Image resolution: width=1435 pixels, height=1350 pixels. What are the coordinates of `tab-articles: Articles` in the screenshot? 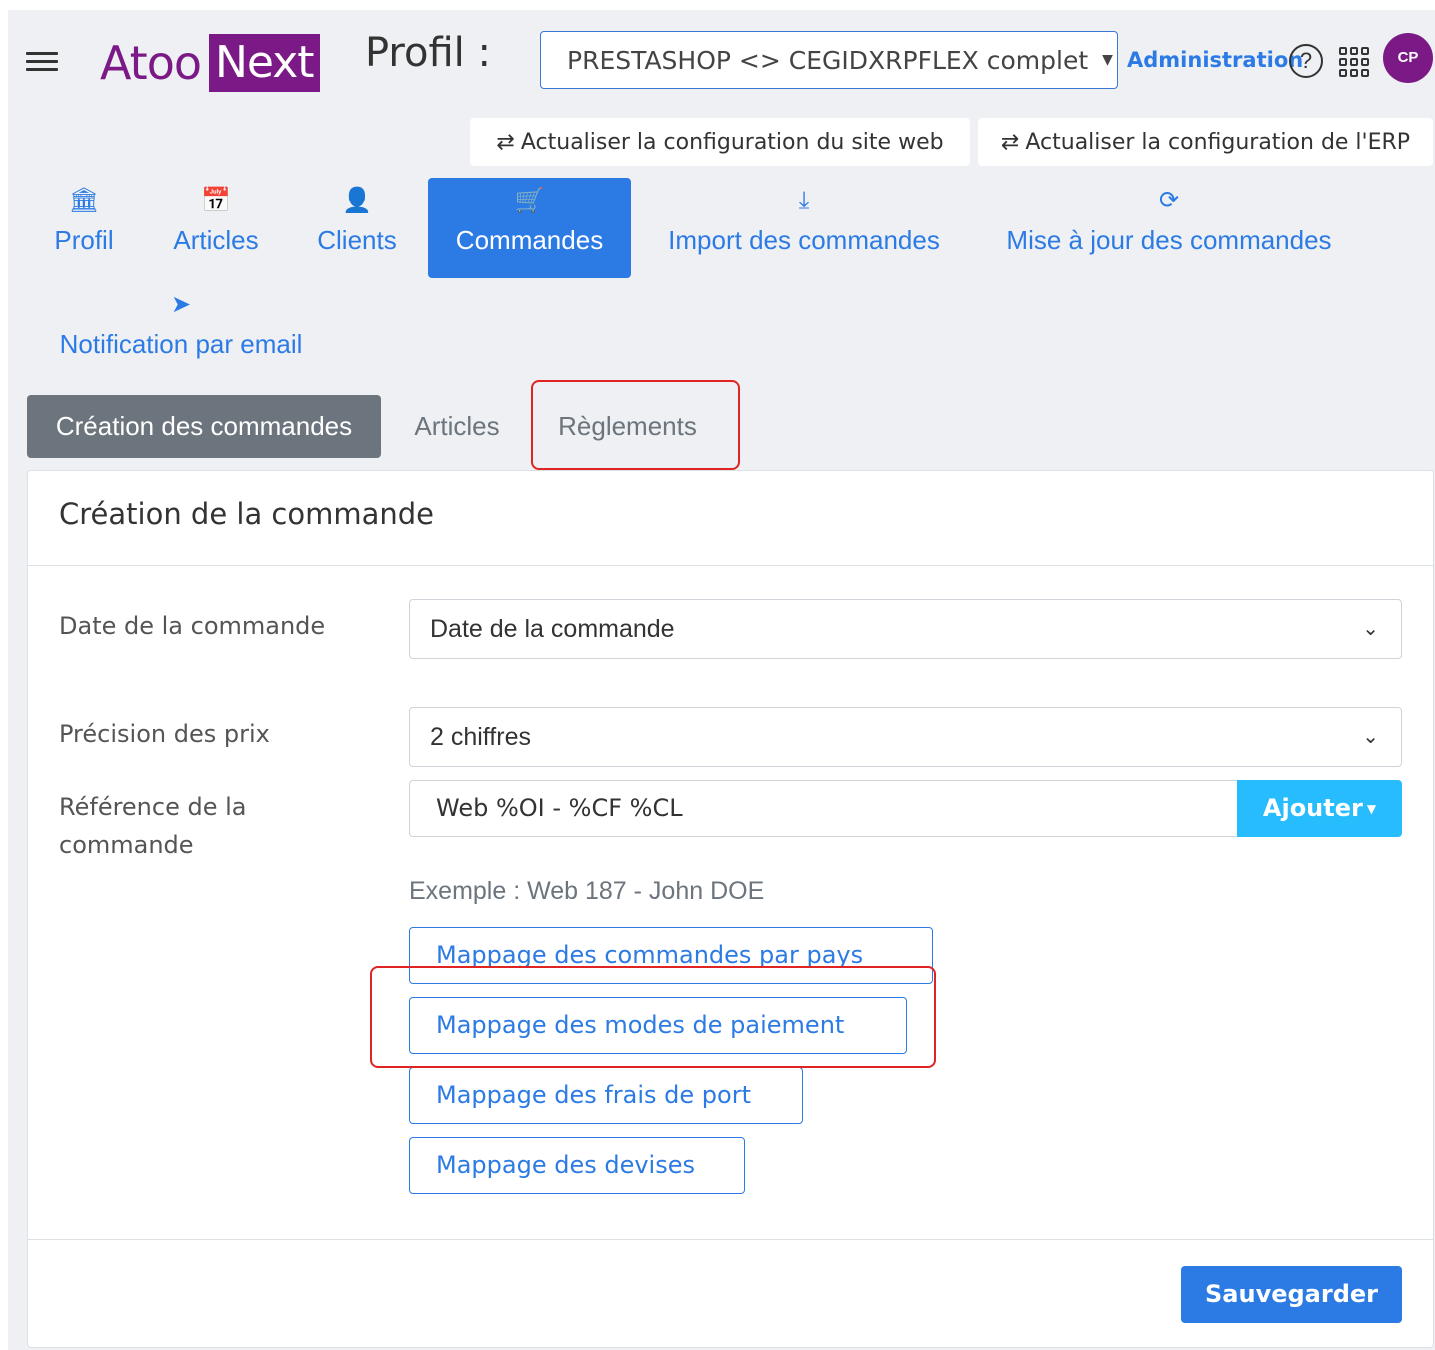 It's located at (457, 426).